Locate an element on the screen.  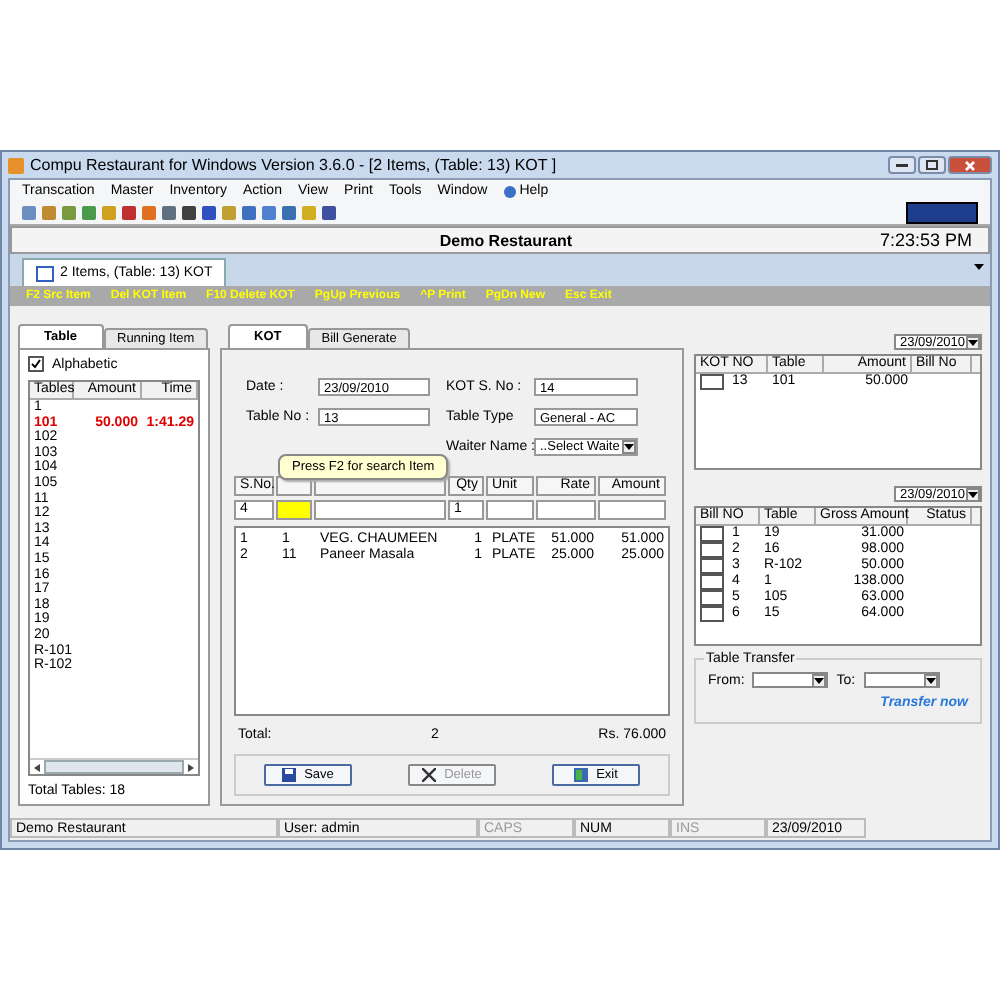
scroll-left-icon is located at coordinates (37, 767).